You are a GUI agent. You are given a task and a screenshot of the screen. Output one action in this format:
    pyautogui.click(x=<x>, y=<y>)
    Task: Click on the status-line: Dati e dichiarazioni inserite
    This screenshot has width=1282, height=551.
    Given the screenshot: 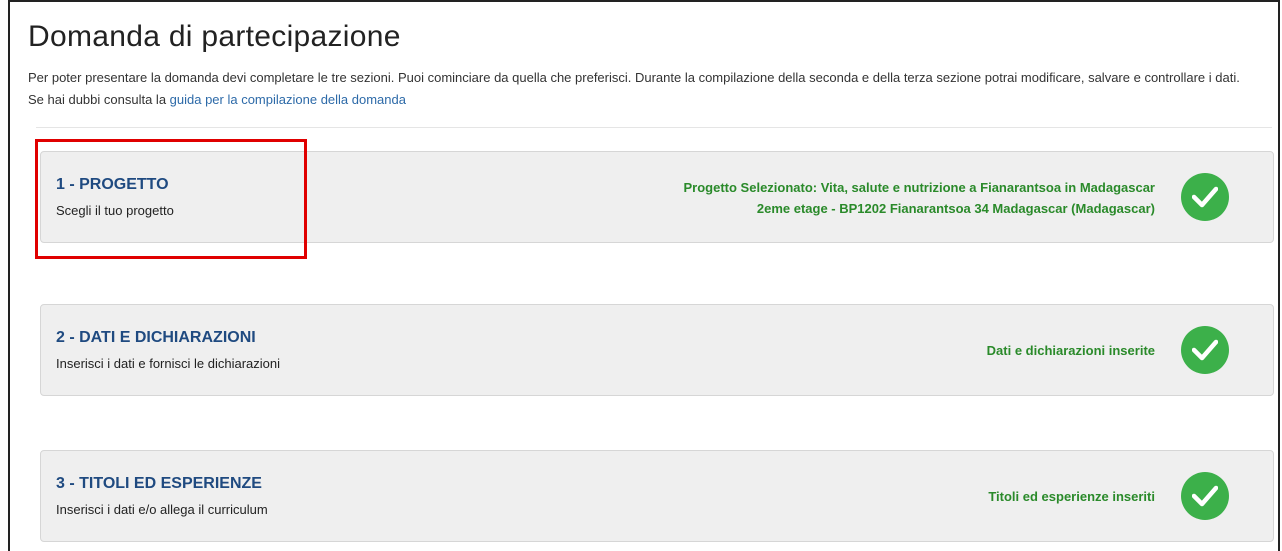 What is the action you would take?
    pyautogui.click(x=1070, y=350)
    